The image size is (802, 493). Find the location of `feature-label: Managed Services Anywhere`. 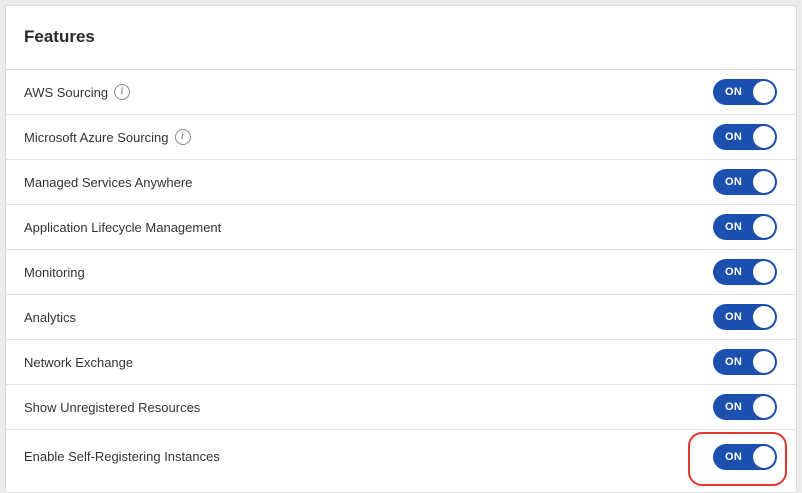

feature-label: Managed Services Anywhere is located at coordinates (108, 182).